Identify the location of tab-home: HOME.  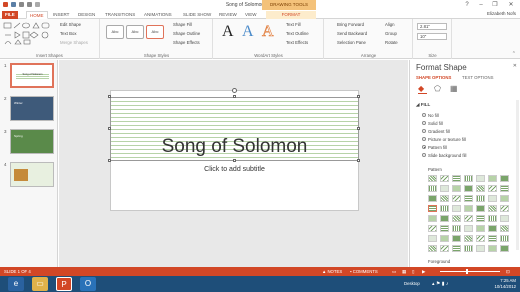
(37, 15).